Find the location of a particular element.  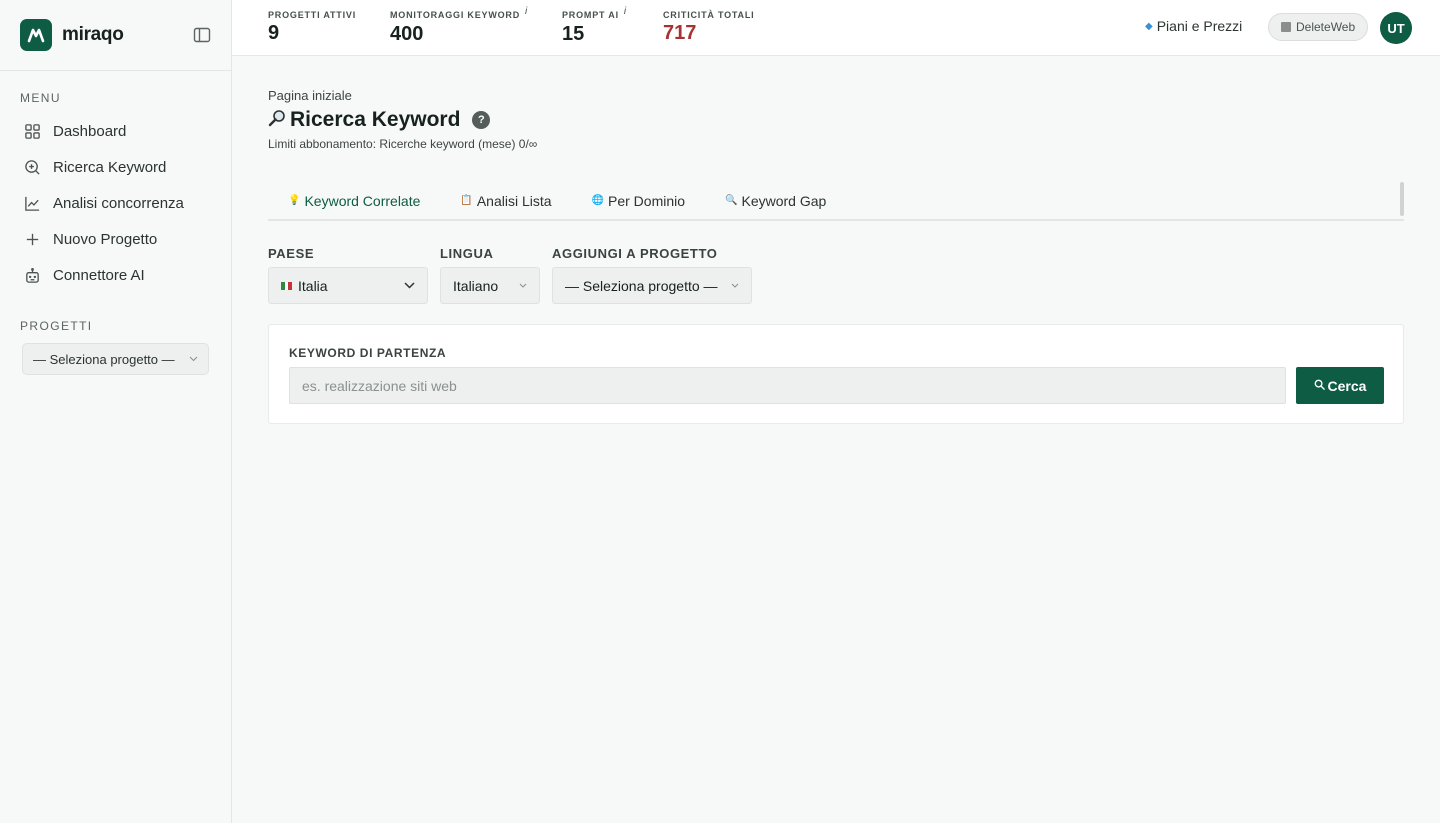

logo-icon is located at coordinates (36, 35).